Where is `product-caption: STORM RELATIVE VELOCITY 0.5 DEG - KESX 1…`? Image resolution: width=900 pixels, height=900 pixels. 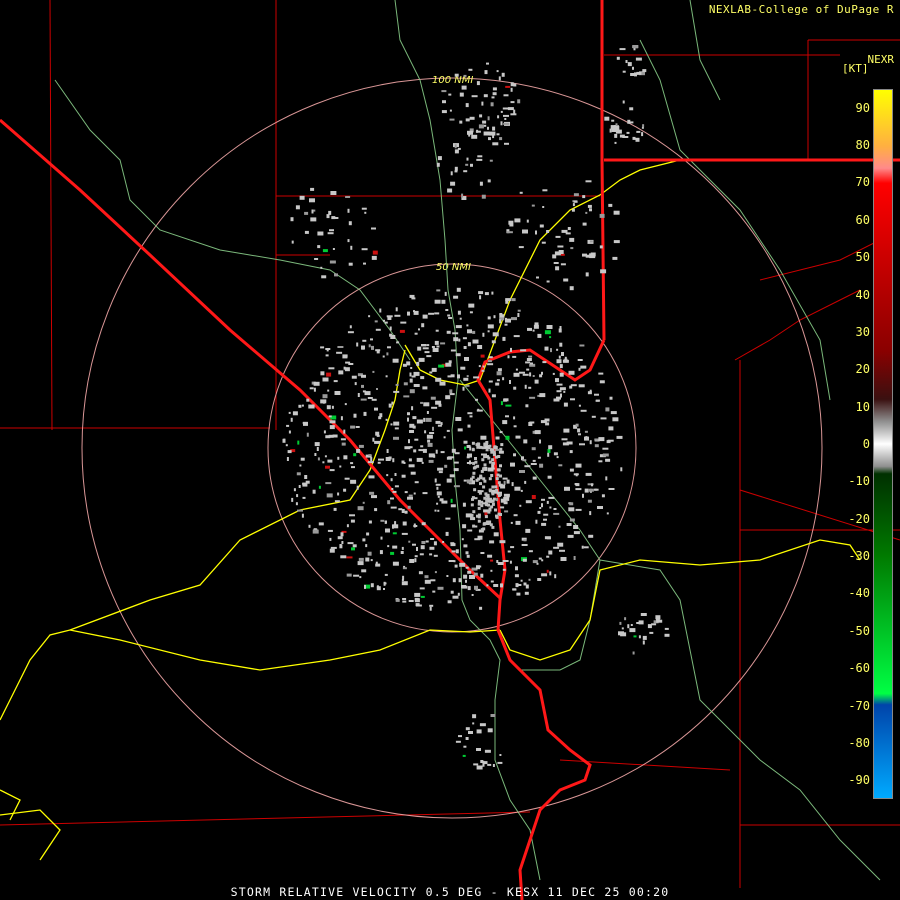 product-caption: STORM RELATIVE VELOCITY 0.5 DEG - KESX 1… is located at coordinates (450, 892).